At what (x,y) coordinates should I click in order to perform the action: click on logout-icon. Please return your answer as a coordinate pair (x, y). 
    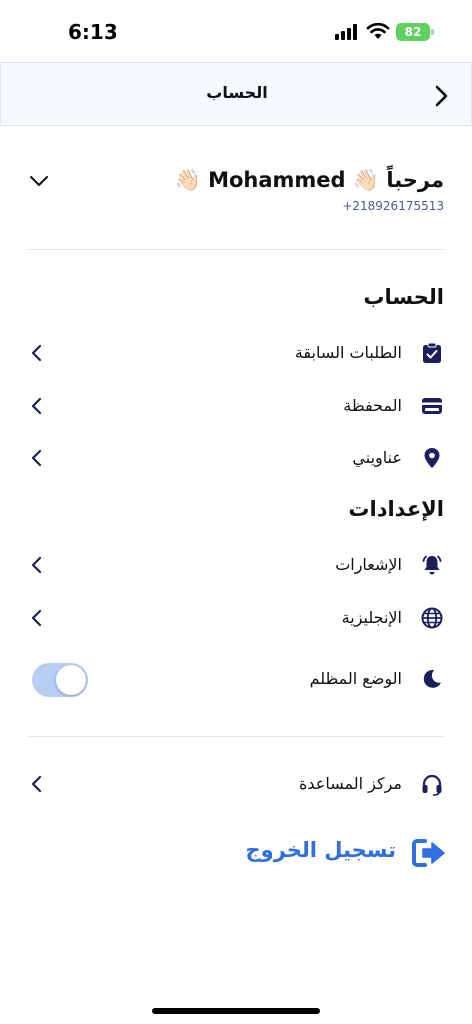
    Looking at the image, I should click on (428, 853).